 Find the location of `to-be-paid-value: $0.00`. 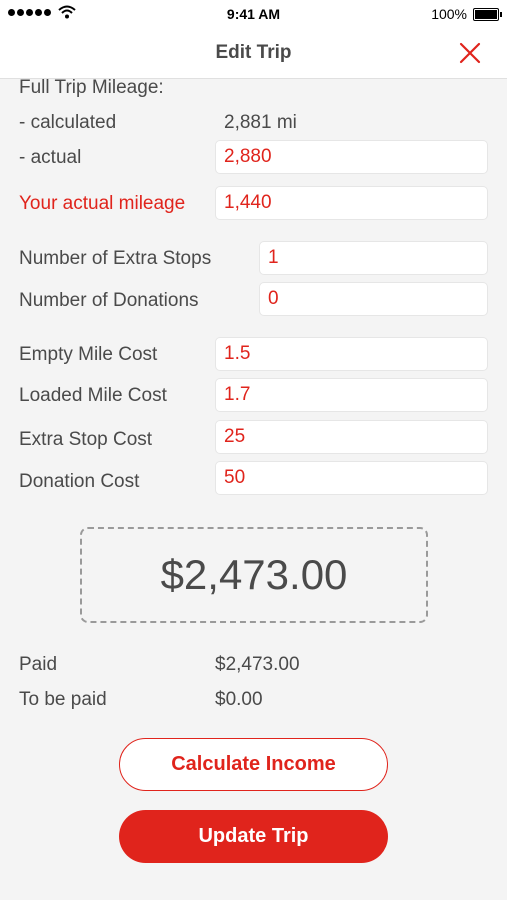

to-be-paid-value: $0.00 is located at coordinates (239, 699).